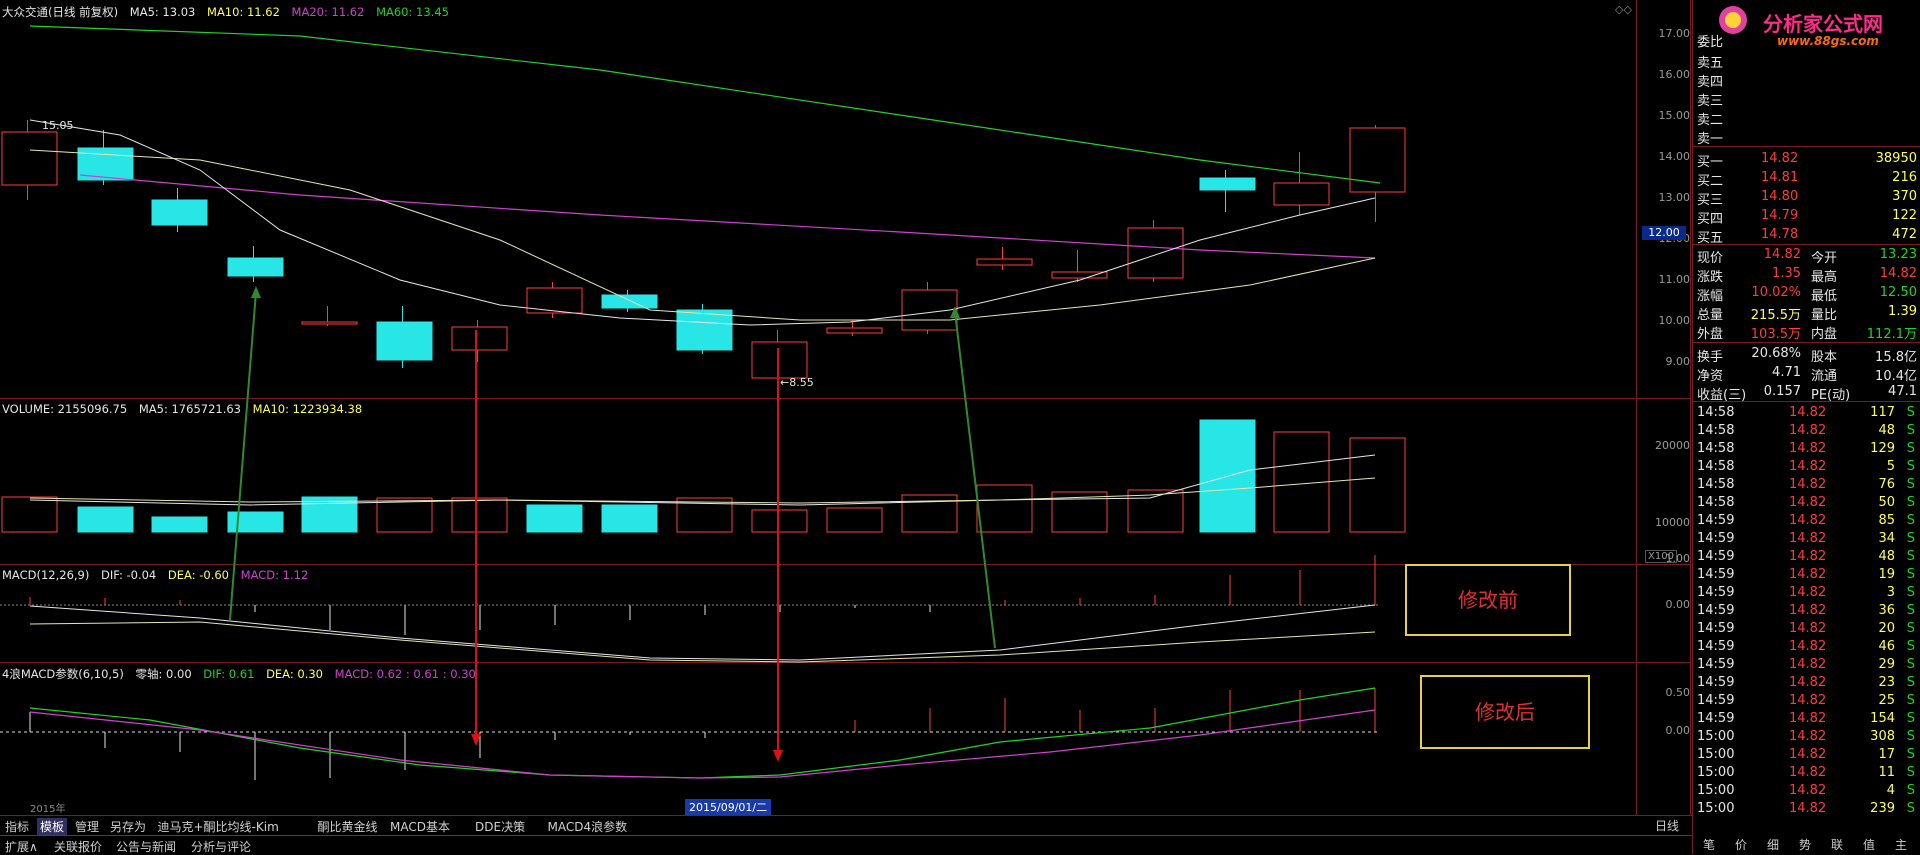 This screenshot has height=855, width=1920. I want to click on arrow-green-1-head, so click(256, 292).